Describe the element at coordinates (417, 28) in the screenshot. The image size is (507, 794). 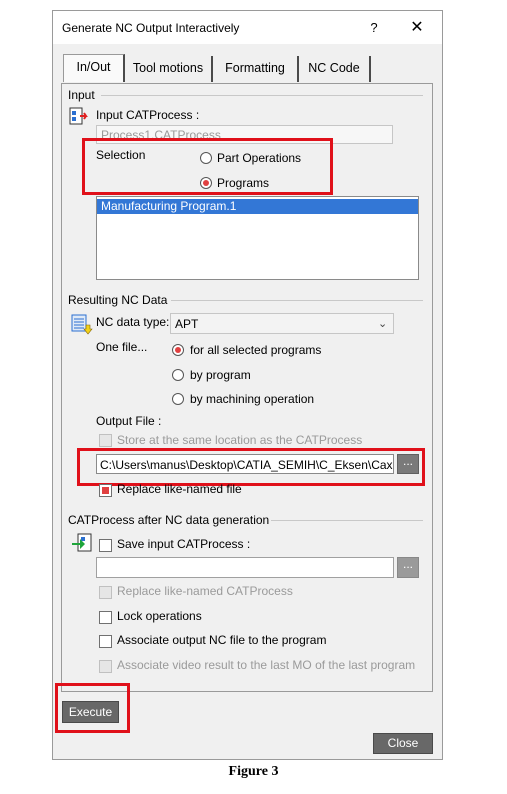
I see `close-icon: ✕` at that location.